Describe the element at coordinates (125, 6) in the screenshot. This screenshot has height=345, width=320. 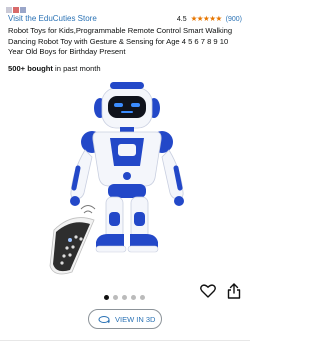
I see `top-strip` at that location.